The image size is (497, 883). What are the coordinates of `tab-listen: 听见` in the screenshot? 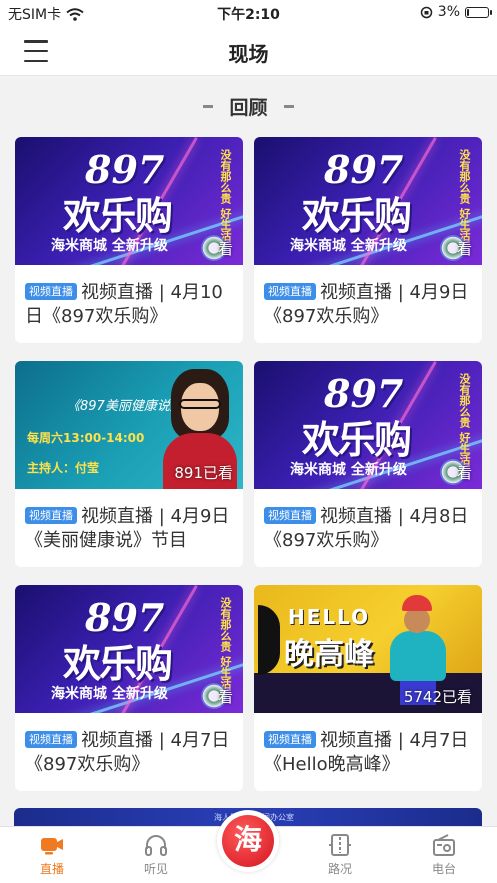 It's located at (156, 855).